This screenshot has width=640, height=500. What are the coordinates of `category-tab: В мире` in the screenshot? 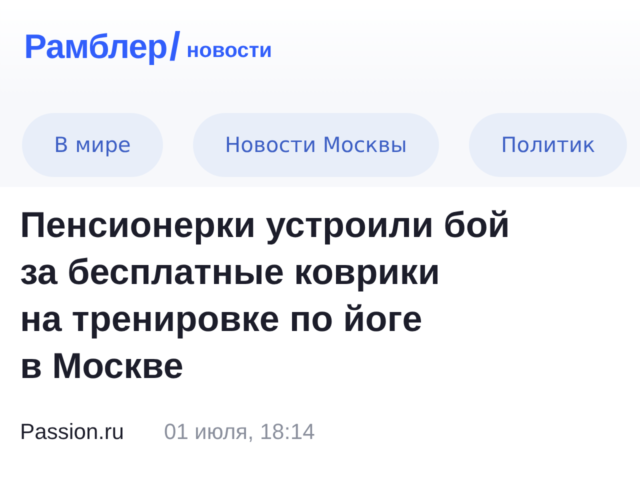 It's located at (92, 145).